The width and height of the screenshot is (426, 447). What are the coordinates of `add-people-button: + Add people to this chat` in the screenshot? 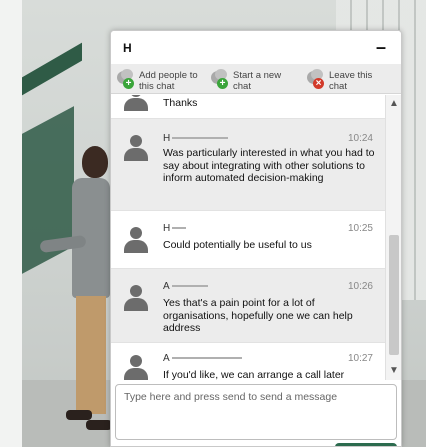 It's located at (163, 79).